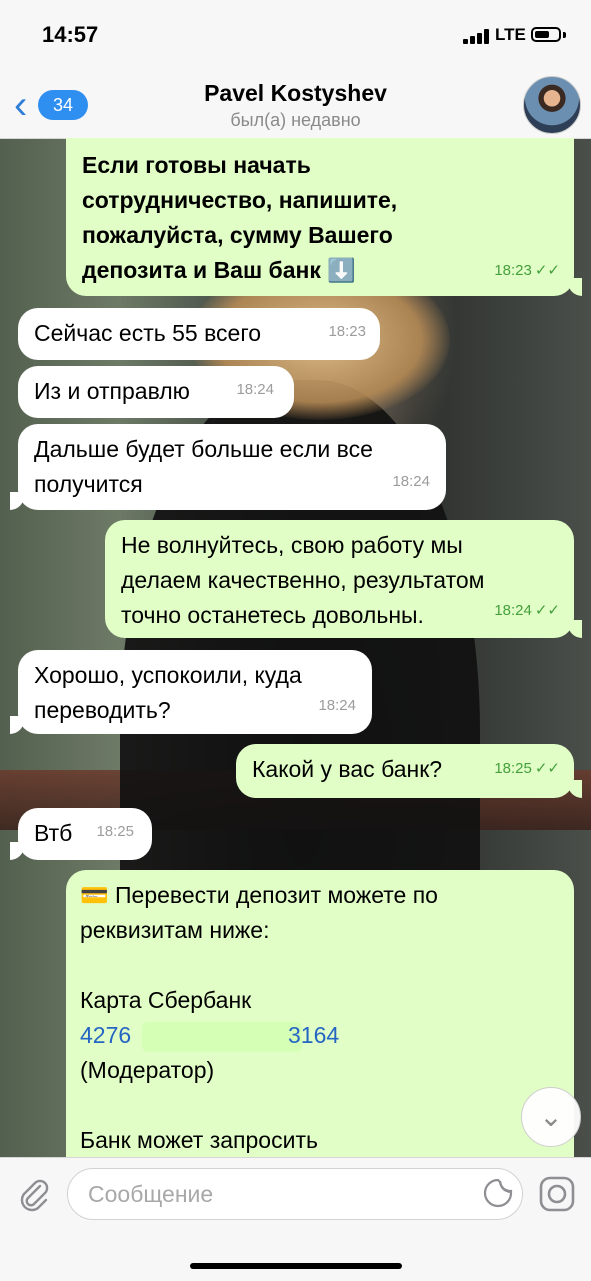 This screenshot has width=591, height=1281. What do you see at coordinates (527, 610) in the screenshot?
I see `message-time: 18:24 ✓✓` at bounding box center [527, 610].